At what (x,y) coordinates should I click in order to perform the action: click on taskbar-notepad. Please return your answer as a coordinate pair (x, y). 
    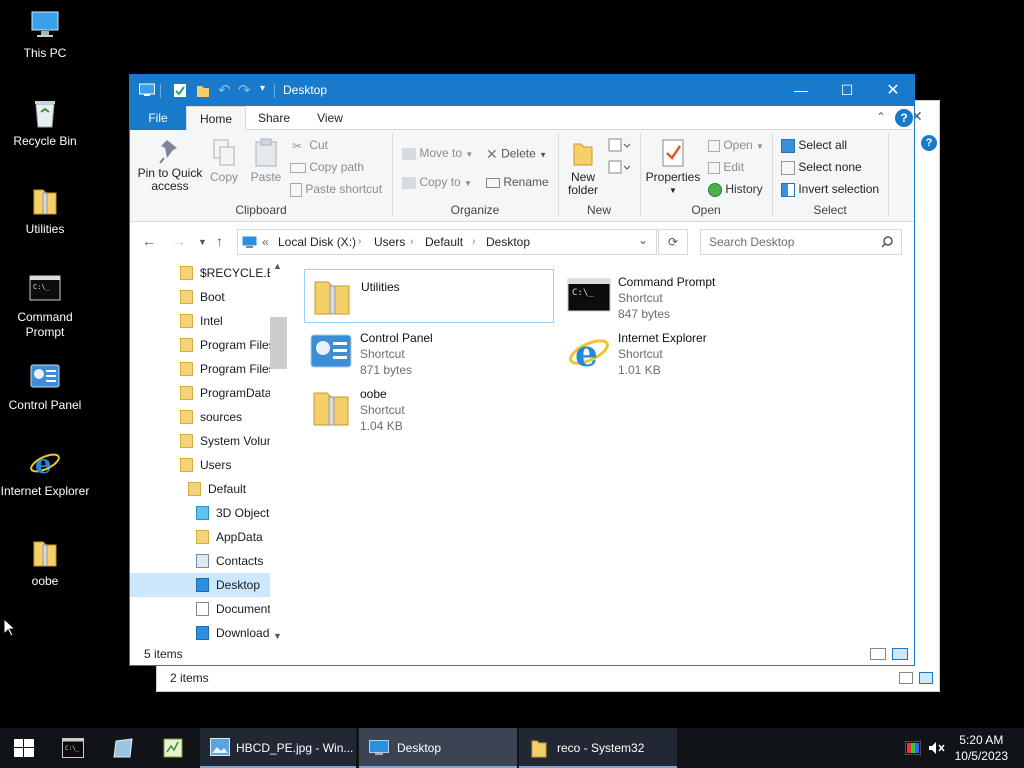
    Looking at the image, I should click on (174, 748).